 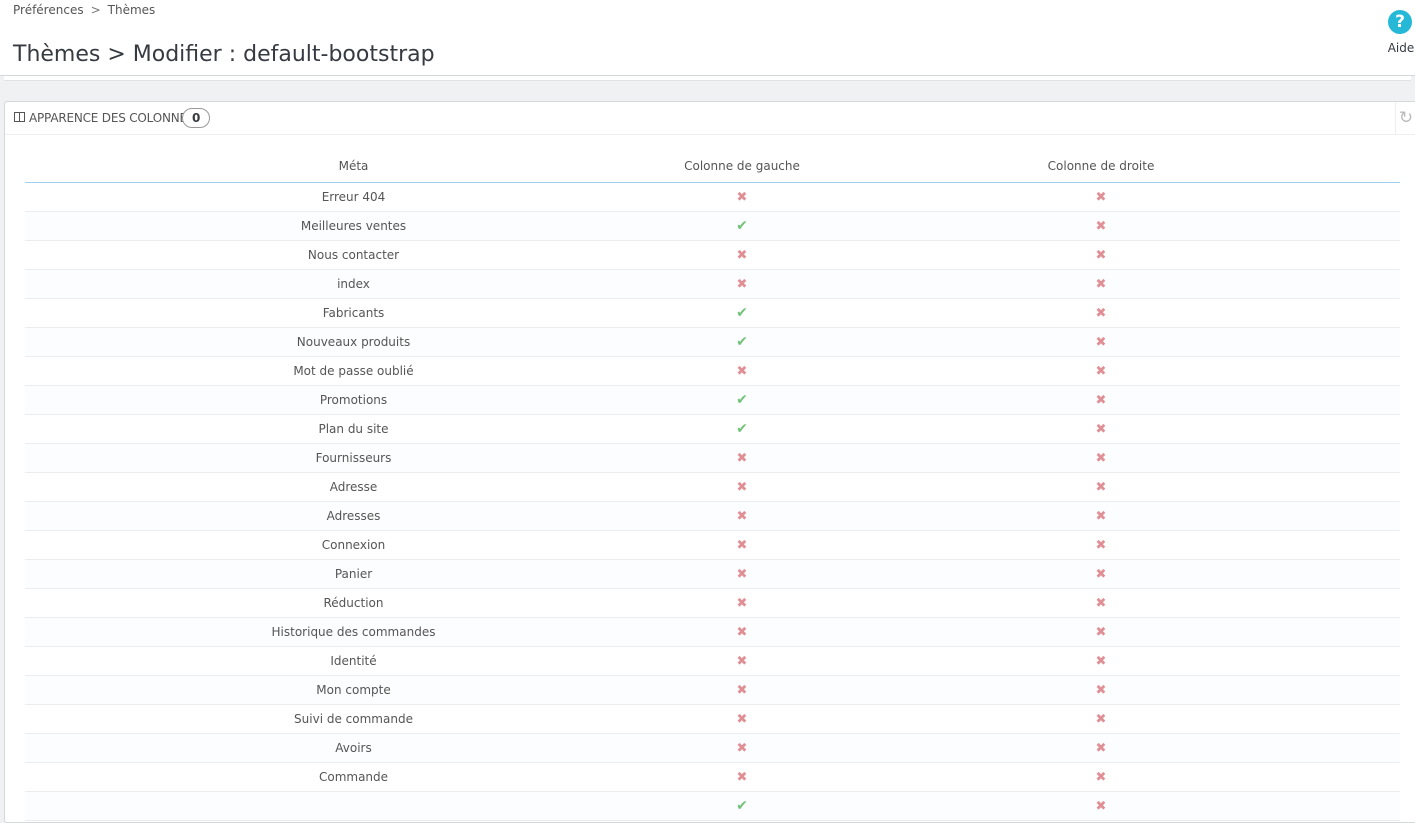 I want to click on table-row: Promotions ✔ ✖, so click(x=712, y=400).